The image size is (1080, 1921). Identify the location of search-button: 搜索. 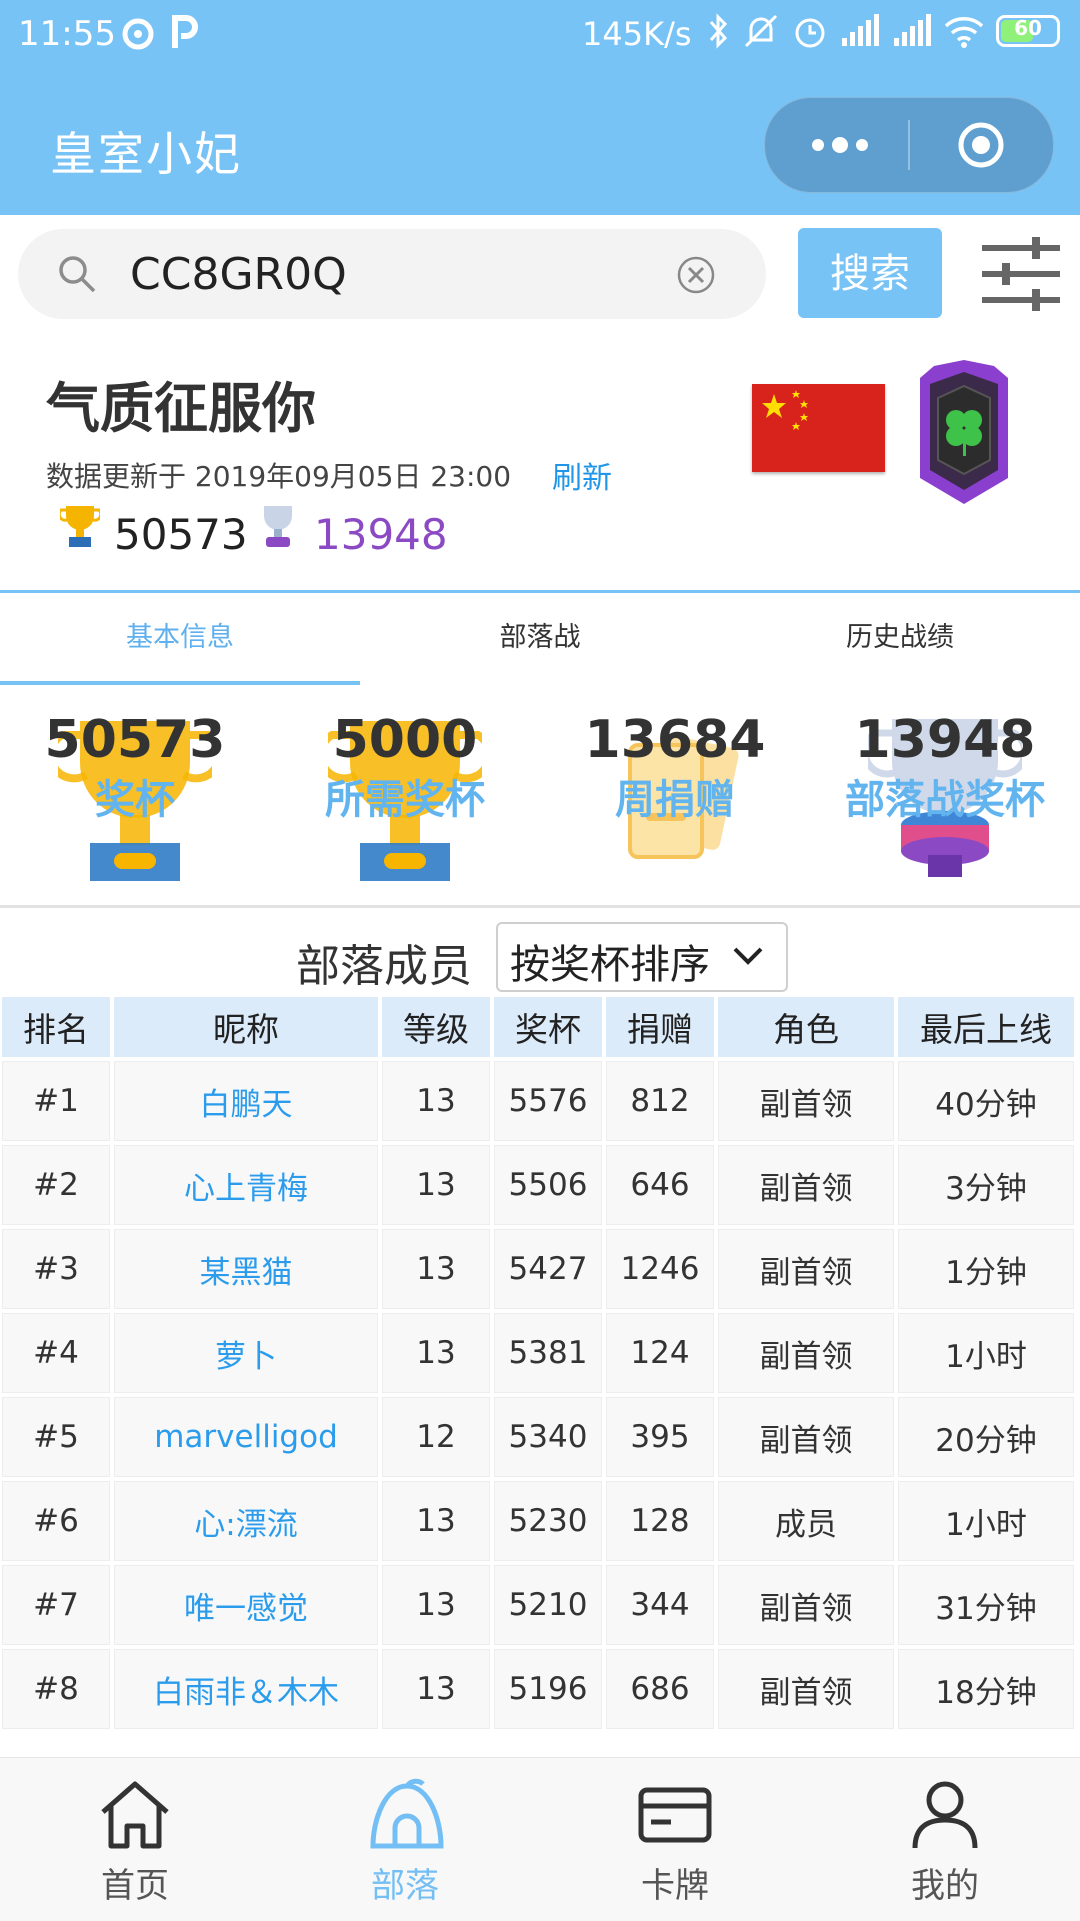
(870, 273).